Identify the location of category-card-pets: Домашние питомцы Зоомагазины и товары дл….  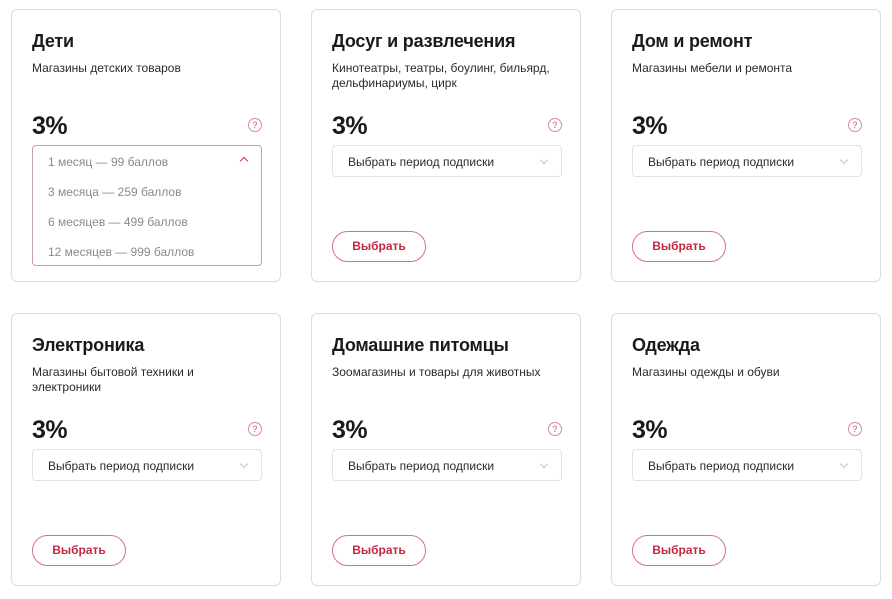
(446, 449).